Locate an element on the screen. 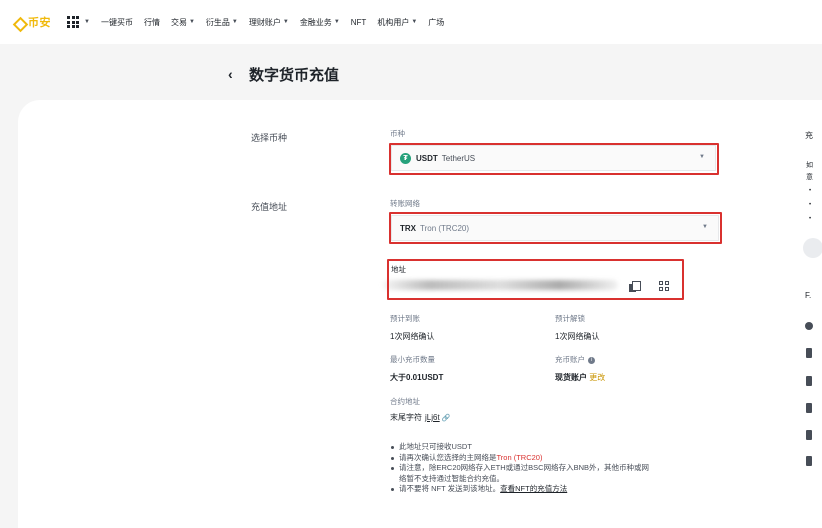 The image size is (822, 528). change-account-link: 更改 is located at coordinates (597, 377).